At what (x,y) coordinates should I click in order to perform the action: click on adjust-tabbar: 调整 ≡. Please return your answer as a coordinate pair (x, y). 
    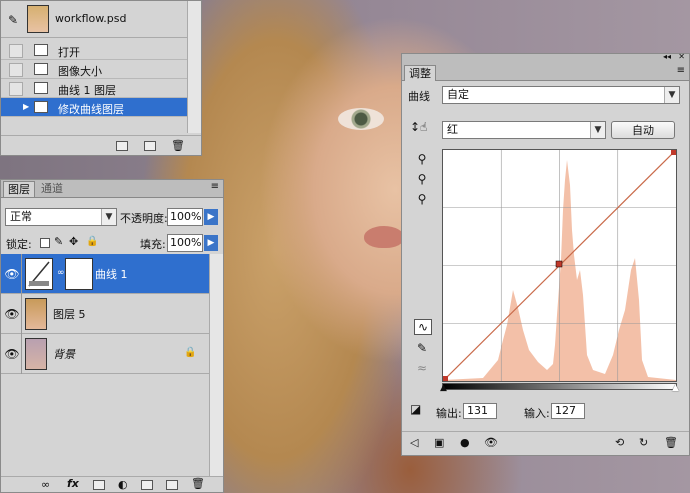
    Looking at the image, I should click on (545, 72).